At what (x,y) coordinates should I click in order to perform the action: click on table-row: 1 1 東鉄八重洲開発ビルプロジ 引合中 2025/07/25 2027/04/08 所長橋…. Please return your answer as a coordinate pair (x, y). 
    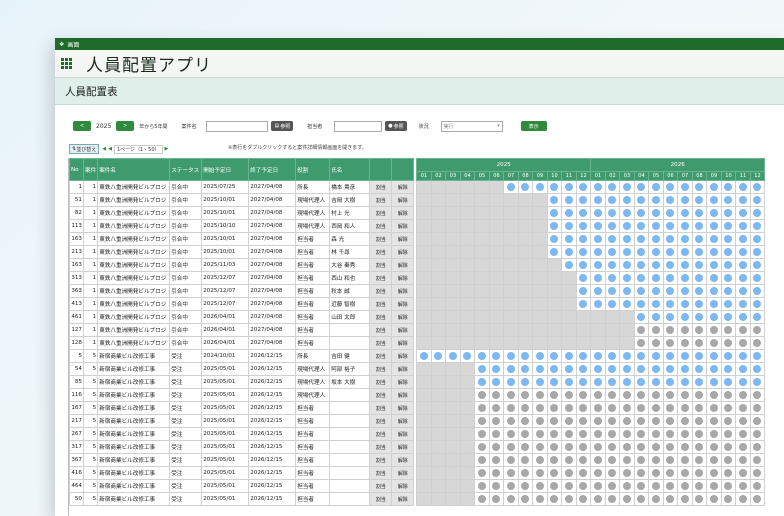
    Looking at the image, I should click on (417, 187).